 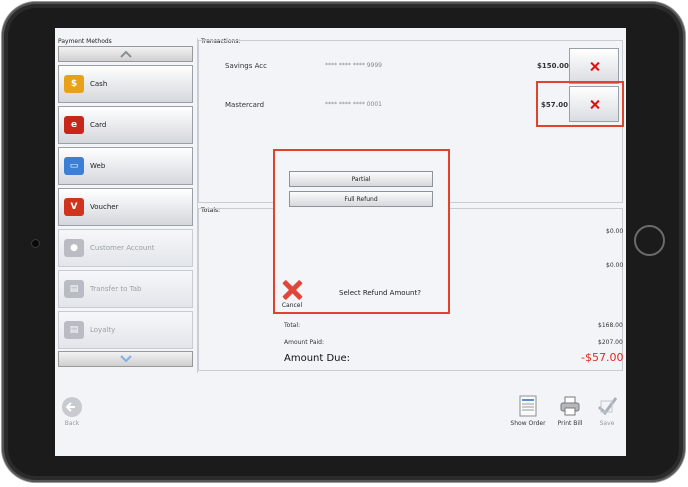 I want to click on total-value: $168.00, so click(x=610, y=325).